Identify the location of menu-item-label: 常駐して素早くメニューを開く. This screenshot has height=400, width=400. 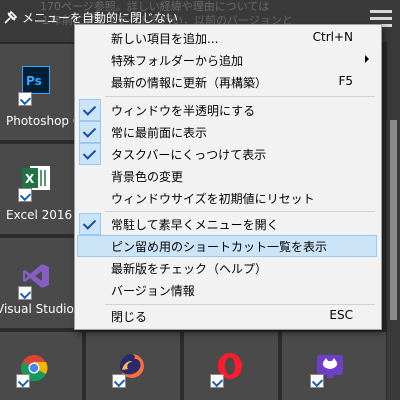
(195, 225).